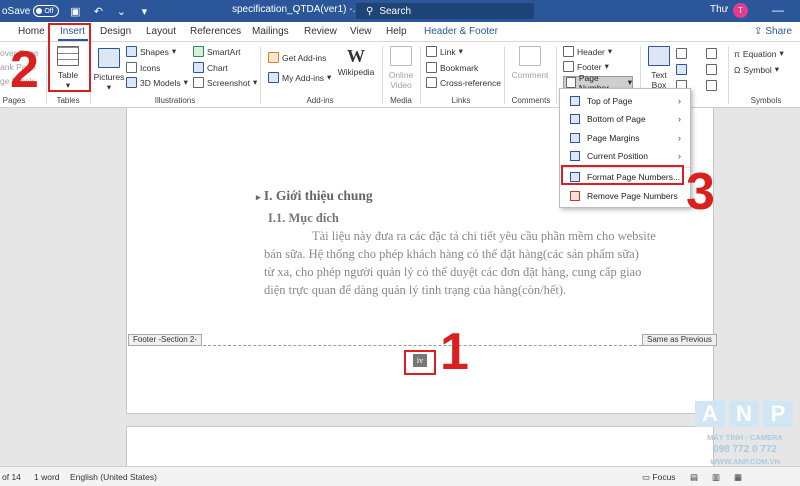 Image resolution: width=800 pixels, height=486 pixels. I want to click on signature-line-button, so click(711, 53).